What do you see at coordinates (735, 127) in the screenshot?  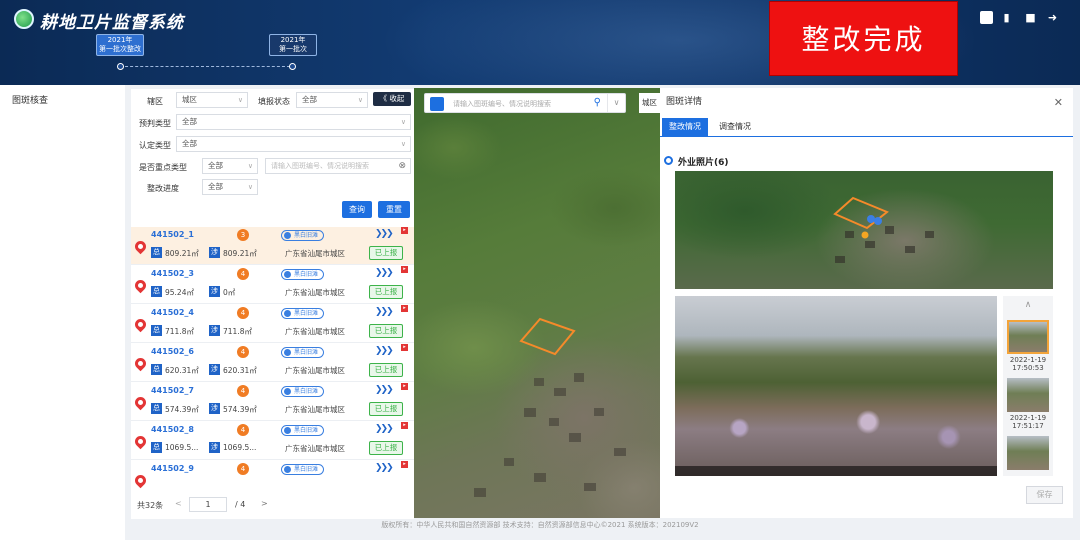 I see `tab-survey: 调查情况` at bounding box center [735, 127].